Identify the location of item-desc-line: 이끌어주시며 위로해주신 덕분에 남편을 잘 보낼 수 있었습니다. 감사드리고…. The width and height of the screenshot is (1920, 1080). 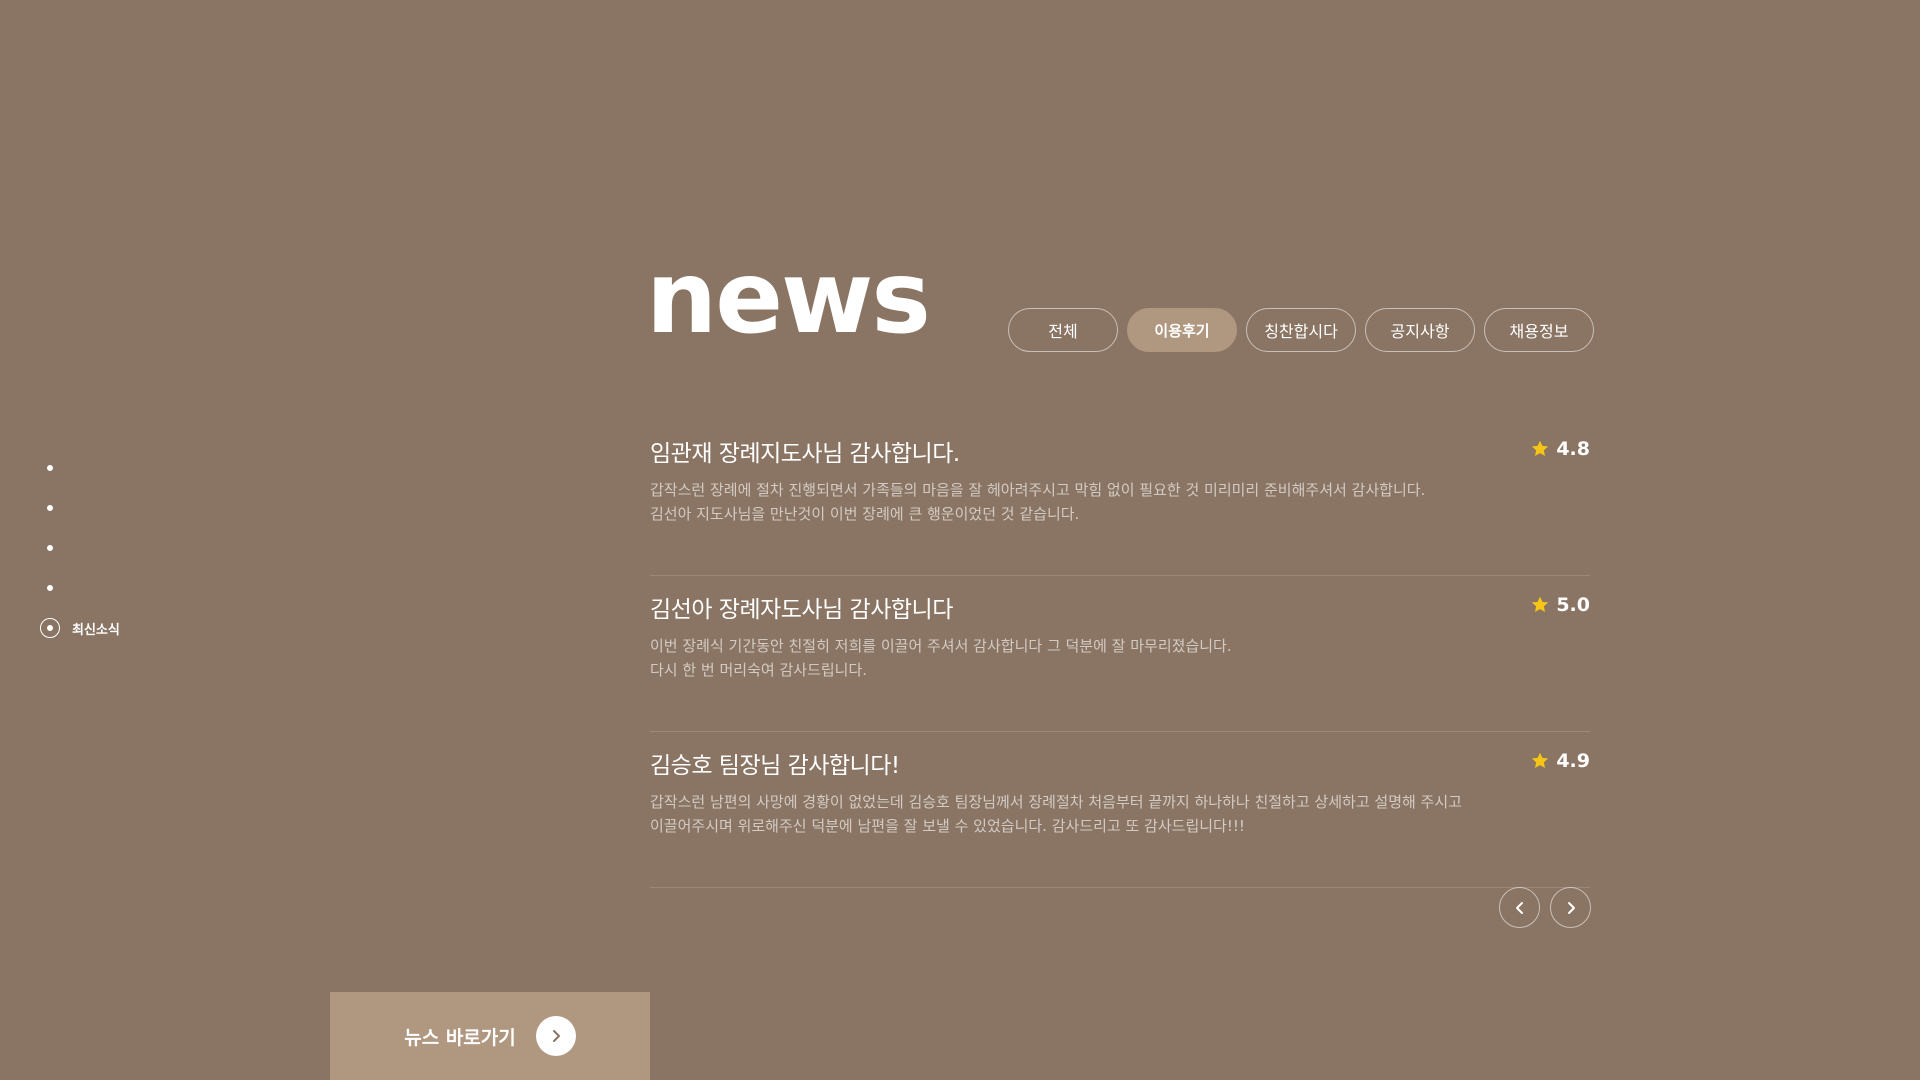
(947, 826).